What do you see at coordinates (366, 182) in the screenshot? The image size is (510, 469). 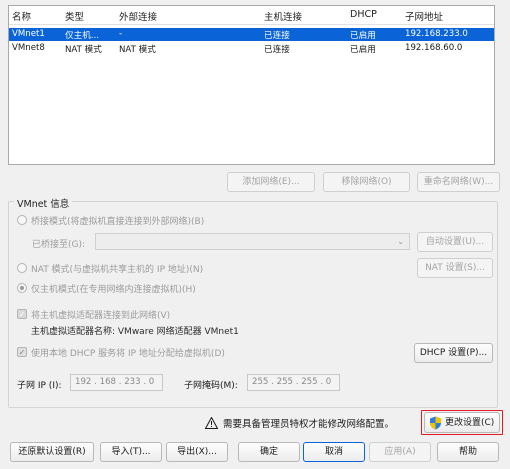 I see `remove-network-button: 移除网络(O)` at bounding box center [366, 182].